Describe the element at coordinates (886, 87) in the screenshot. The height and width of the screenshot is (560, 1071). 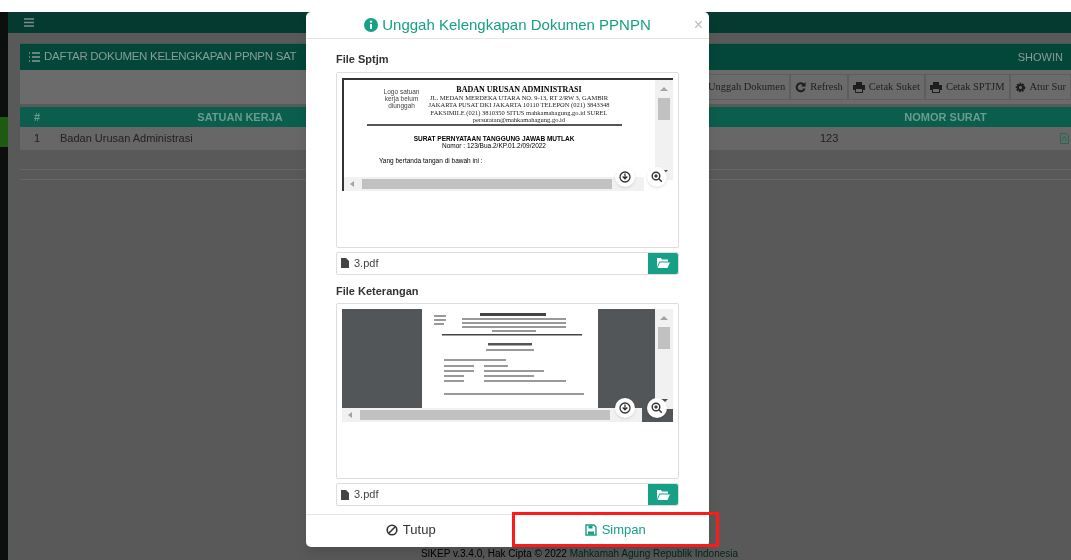
I see `toolbar-button: Cetak Suket` at that location.